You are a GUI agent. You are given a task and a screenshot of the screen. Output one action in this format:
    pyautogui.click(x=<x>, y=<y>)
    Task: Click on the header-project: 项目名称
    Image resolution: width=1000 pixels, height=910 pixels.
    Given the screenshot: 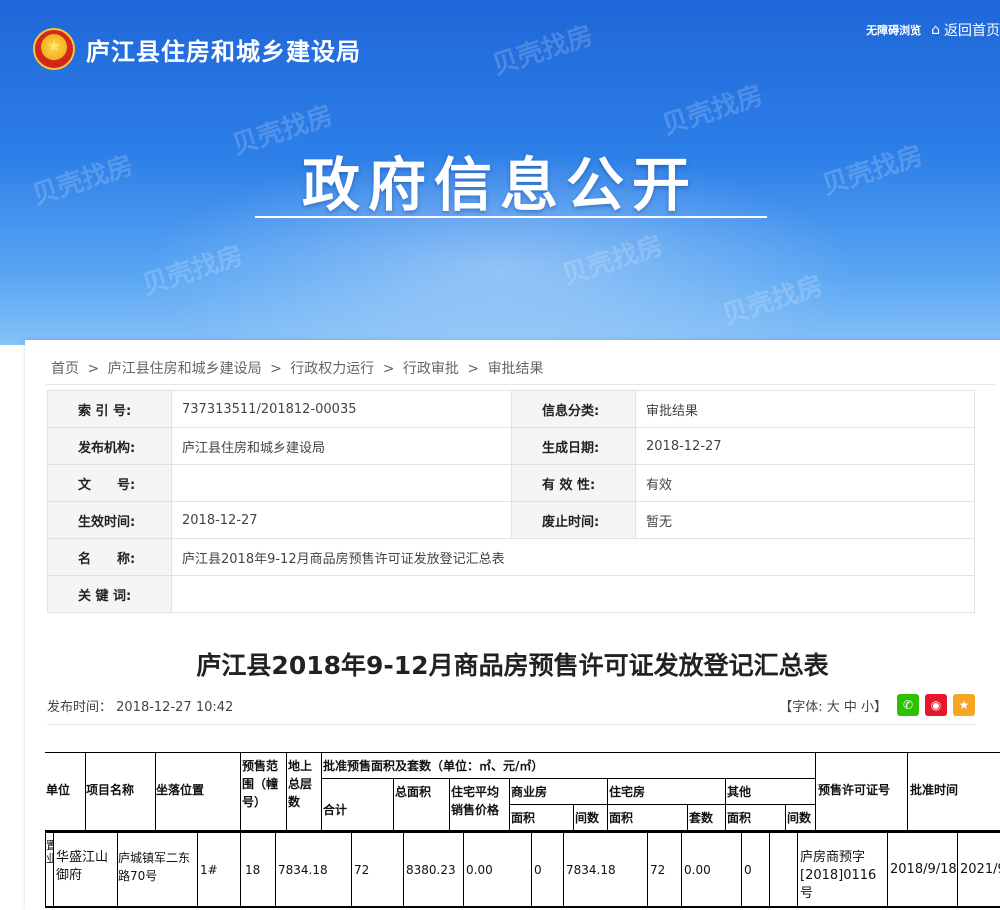 What is the action you would take?
    pyautogui.click(x=120, y=791)
    